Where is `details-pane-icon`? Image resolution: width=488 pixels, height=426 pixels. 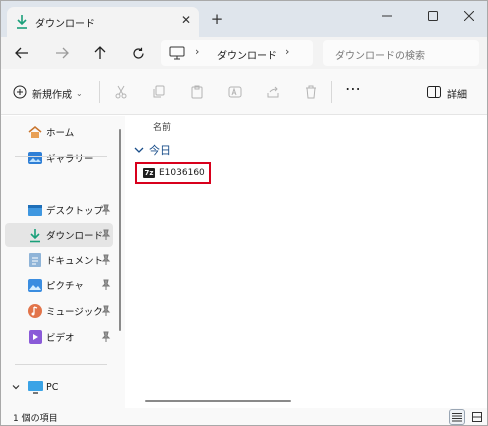
details-pane-icon is located at coordinates (434, 93).